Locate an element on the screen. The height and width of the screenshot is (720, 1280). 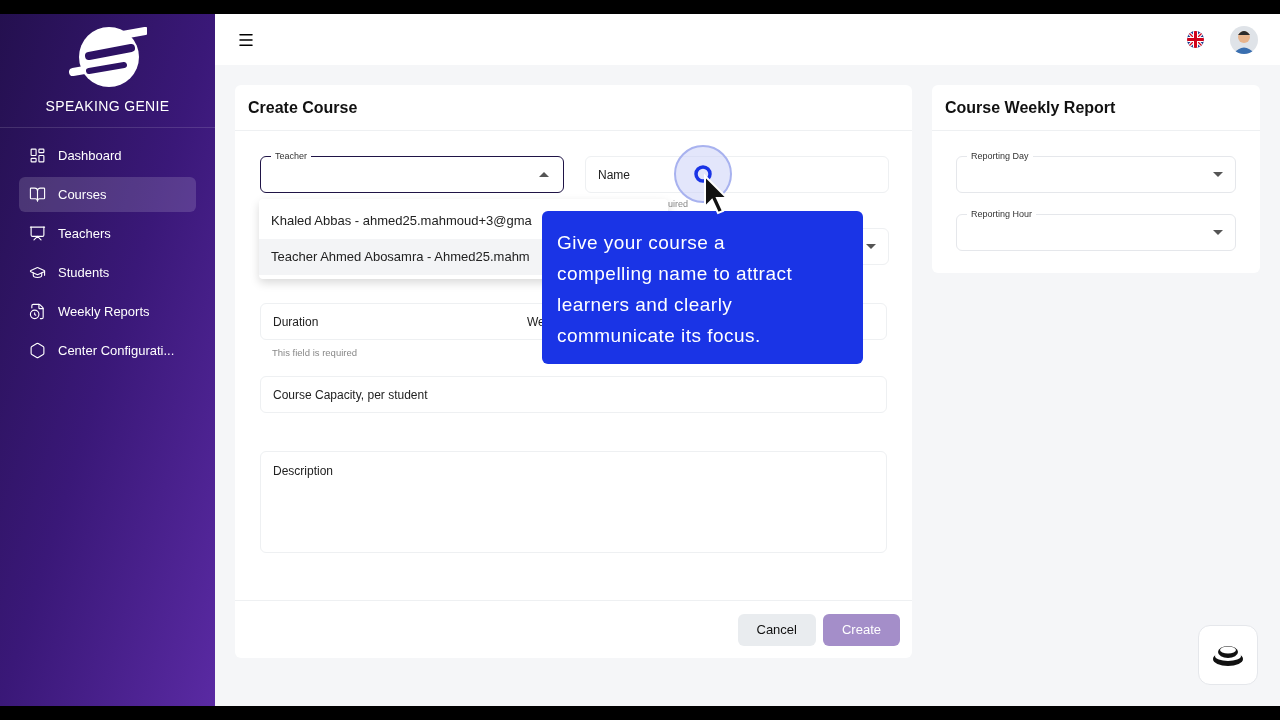
field-label: Reporting Day is located at coordinates (1000, 156).